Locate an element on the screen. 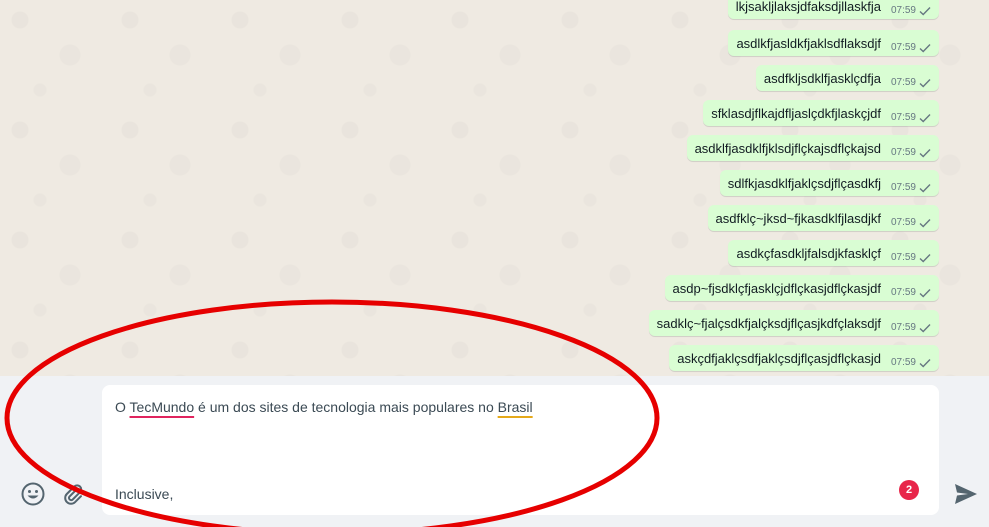 The height and width of the screenshot is (527, 989). message-text: askçdfjaklçsdfjaklçsdjflçasjdflçkasjd is located at coordinates (779, 358).